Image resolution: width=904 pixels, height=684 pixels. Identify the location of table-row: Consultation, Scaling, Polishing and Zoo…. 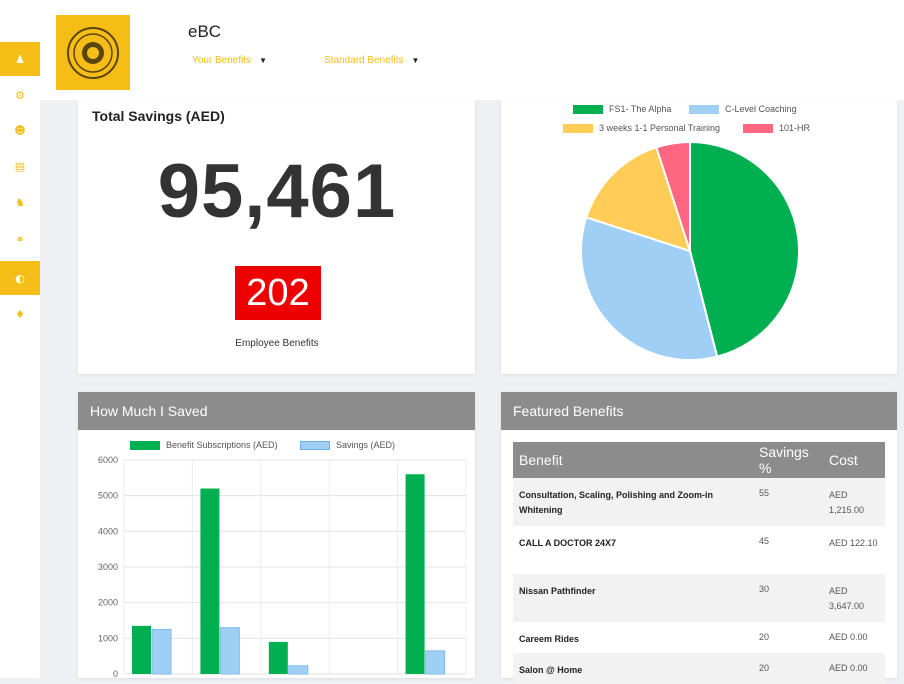
(699, 502).